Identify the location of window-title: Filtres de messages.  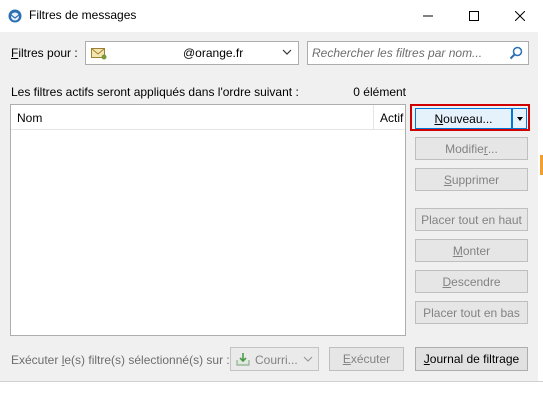
(83, 15).